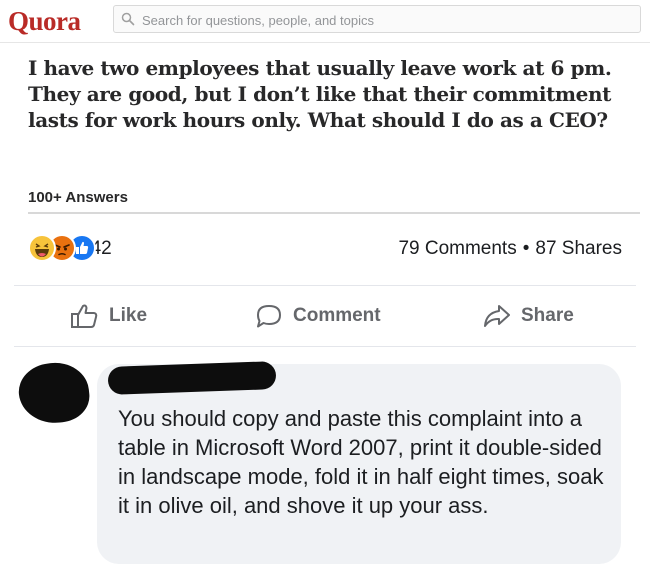 The height and width of the screenshot is (574, 650). Describe the element at coordinates (44, 21) in the screenshot. I see `quora-logo: Quora` at that location.